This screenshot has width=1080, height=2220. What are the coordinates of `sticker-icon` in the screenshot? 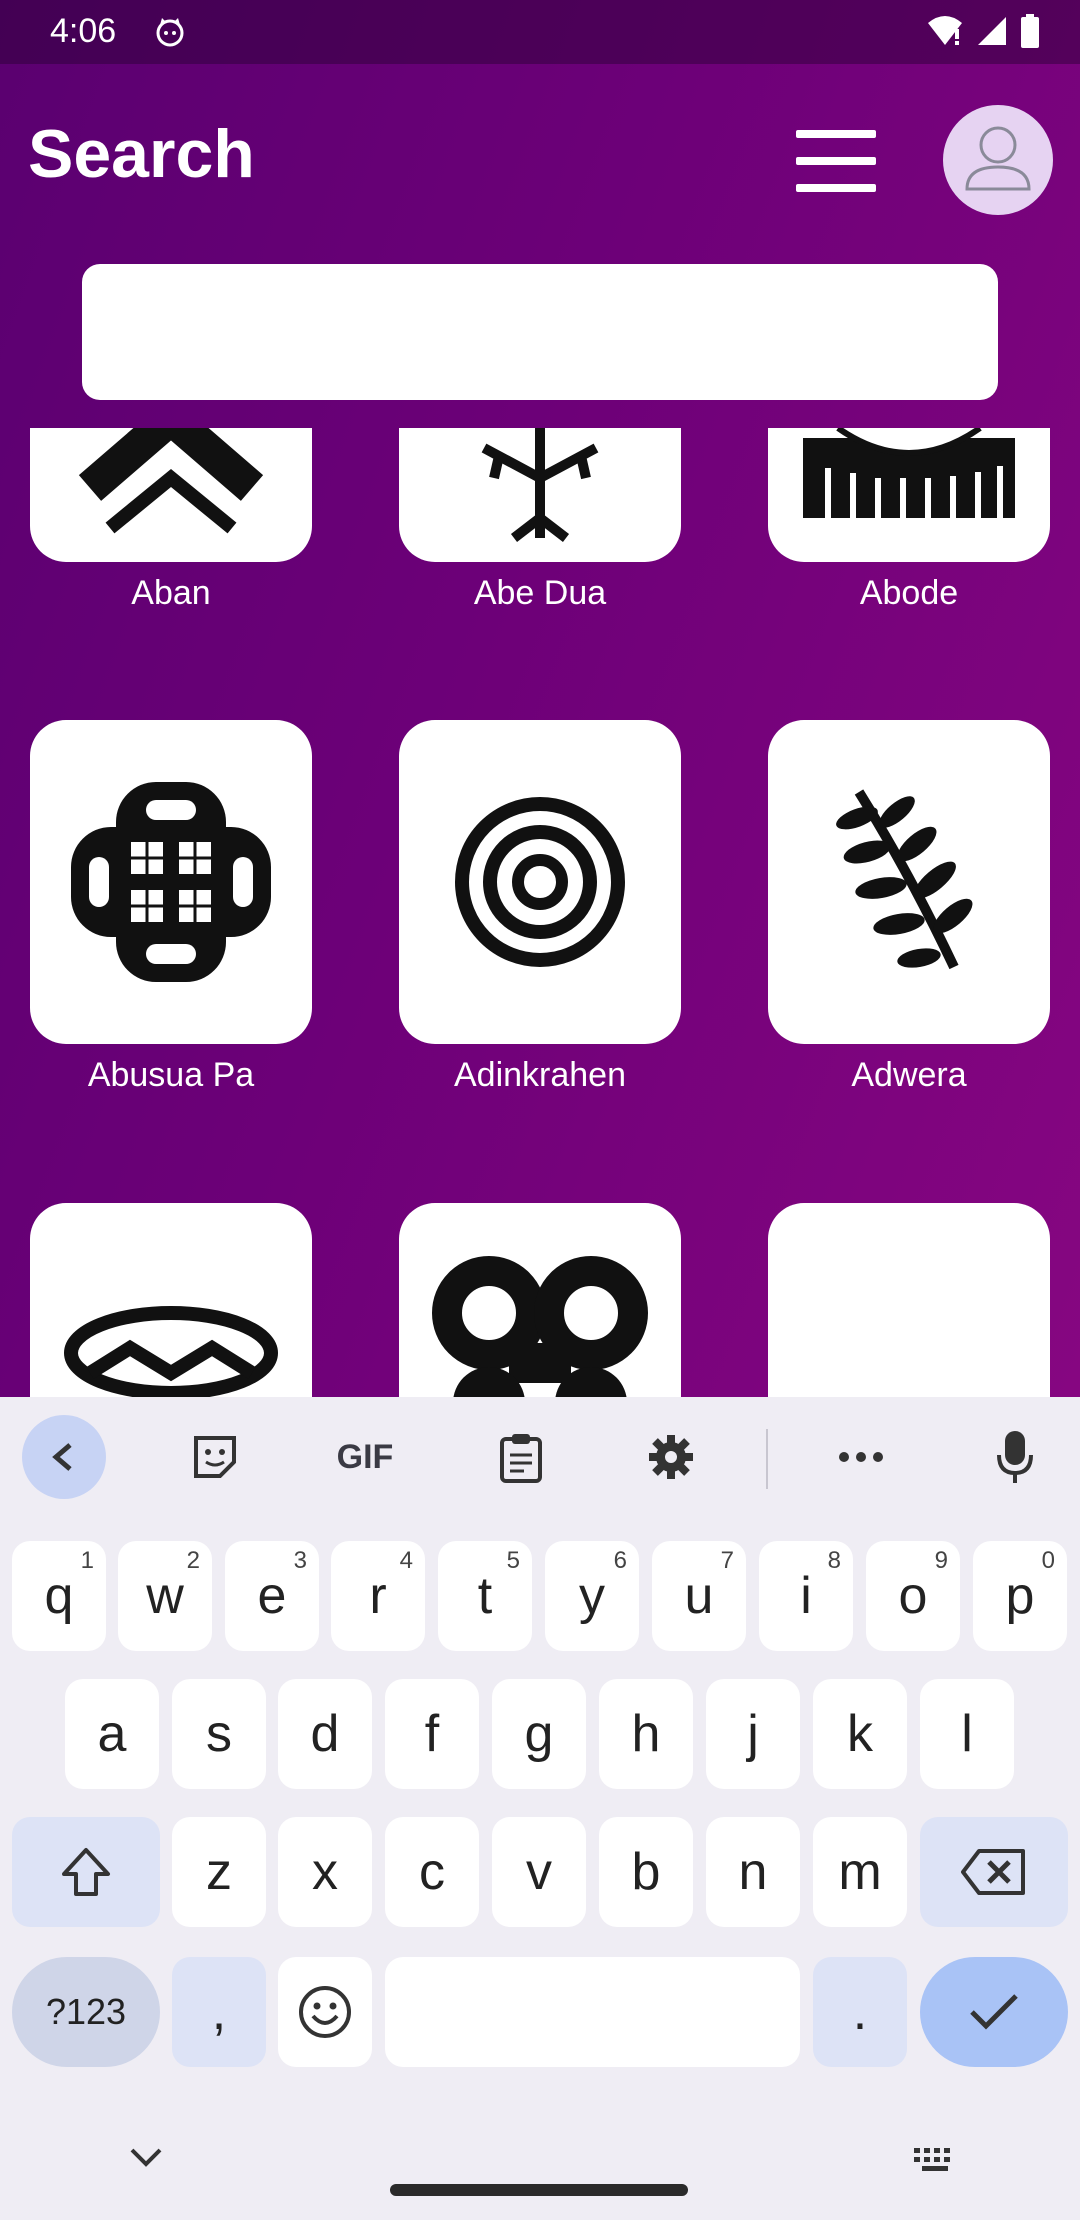 It's located at (215, 1457).